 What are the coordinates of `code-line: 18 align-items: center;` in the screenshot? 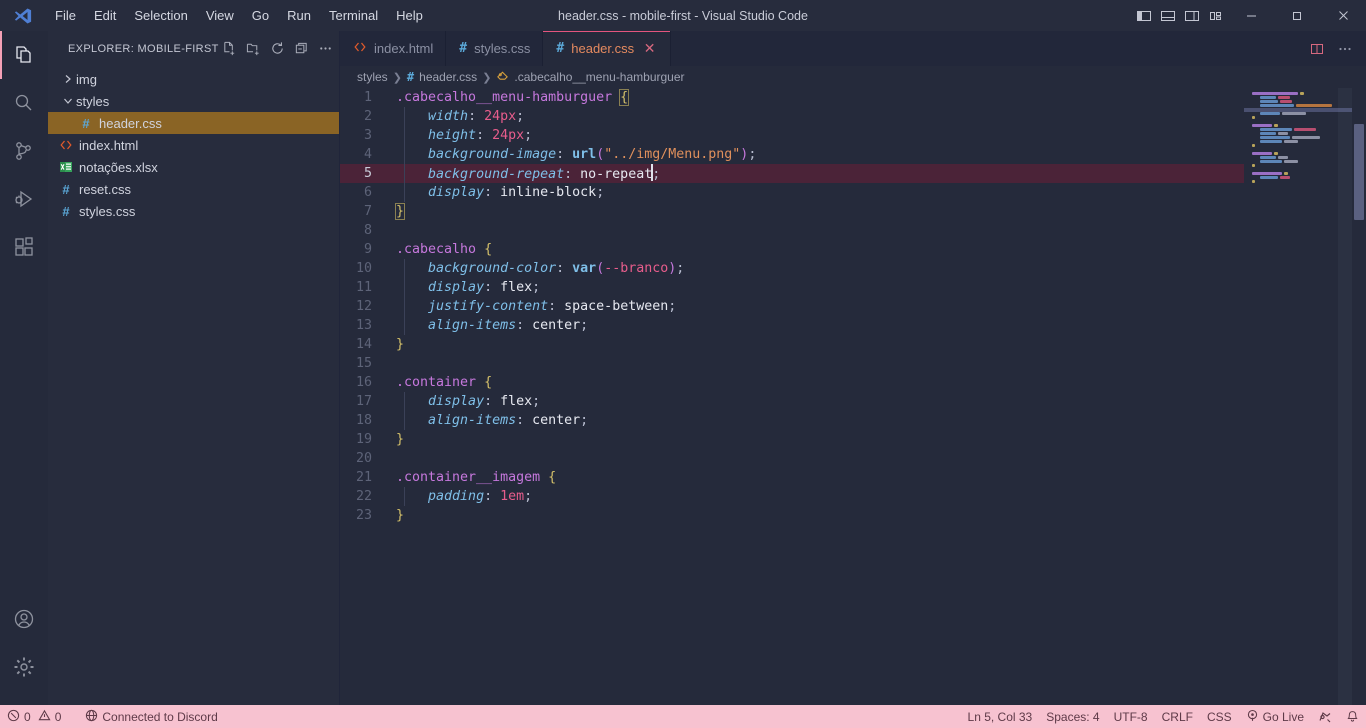 It's located at (792, 420).